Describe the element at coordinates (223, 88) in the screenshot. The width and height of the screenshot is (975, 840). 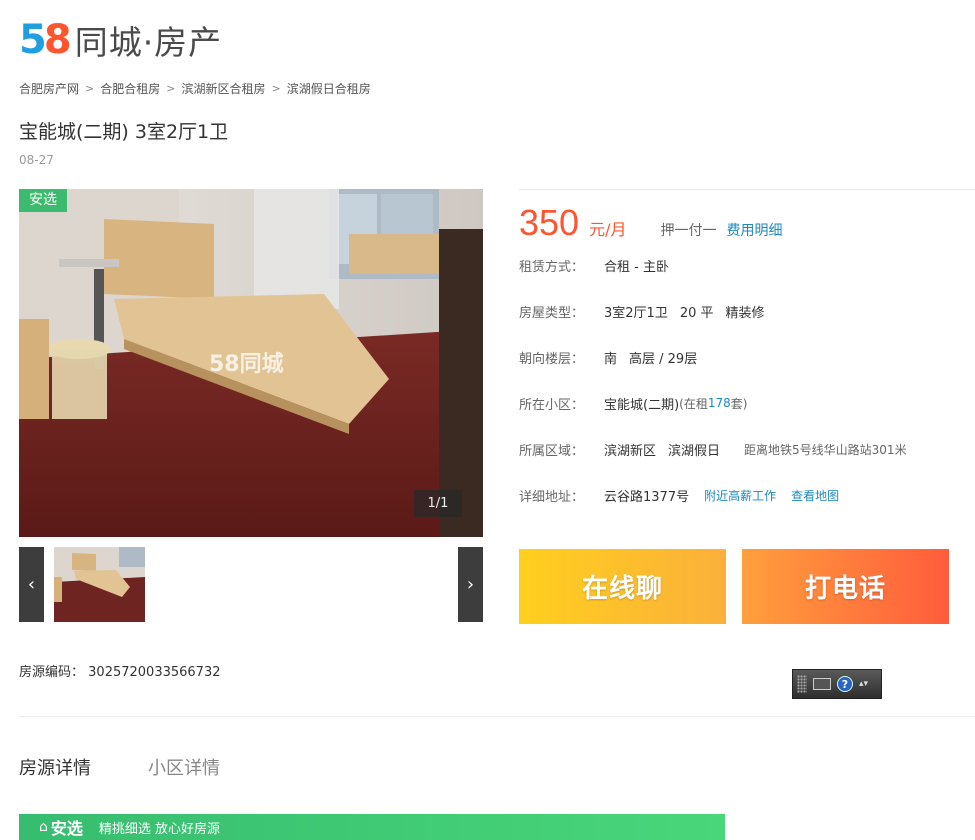
I see `breadcrumb-link-binhu-district: 滨湖新区合租房` at that location.